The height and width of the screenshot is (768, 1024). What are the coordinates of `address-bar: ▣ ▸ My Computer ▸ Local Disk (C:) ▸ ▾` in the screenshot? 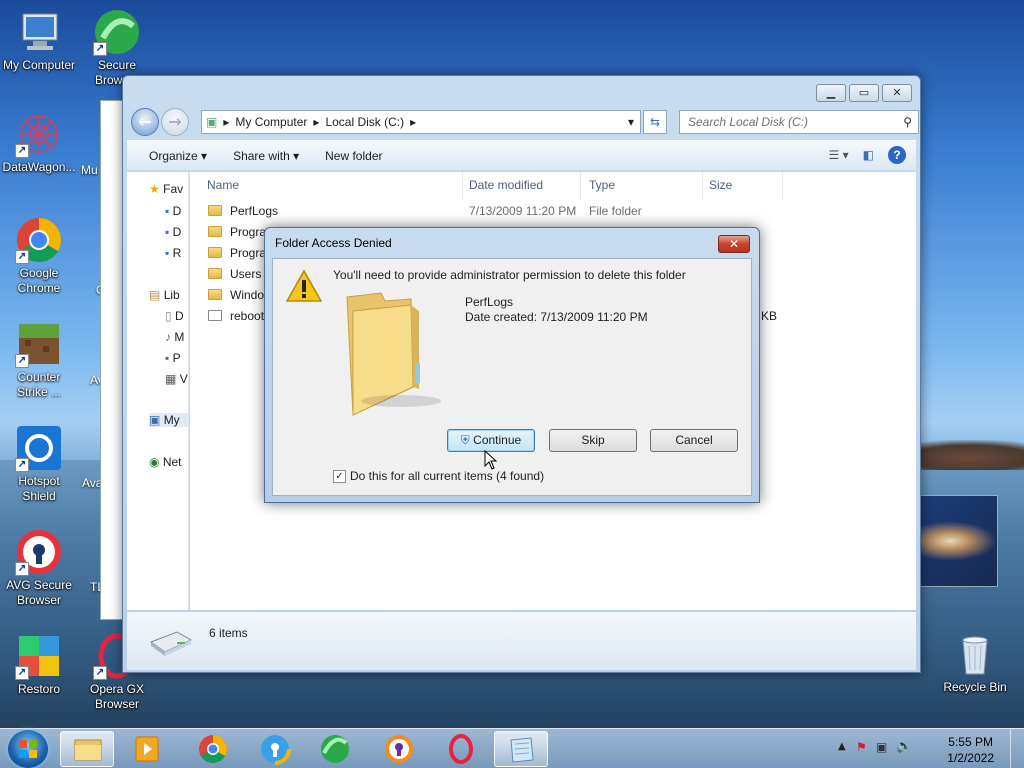 It's located at (421, 122).